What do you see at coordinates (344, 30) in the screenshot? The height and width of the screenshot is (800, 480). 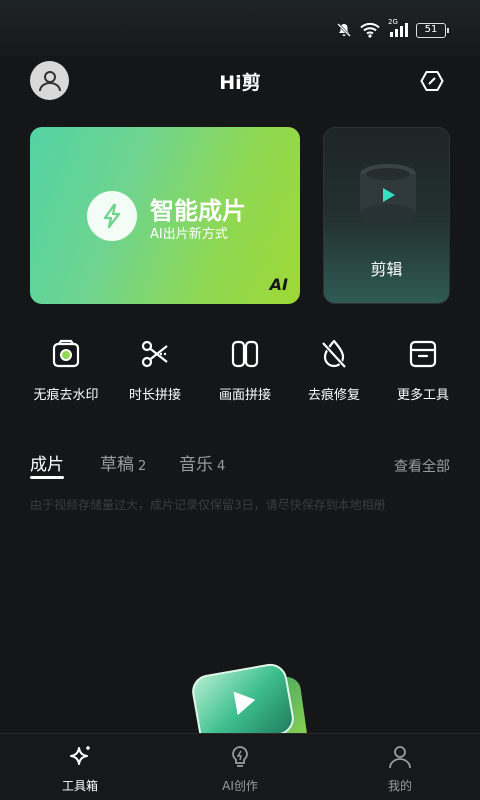 I see `mute-icon` at bounding box center [344, 30].